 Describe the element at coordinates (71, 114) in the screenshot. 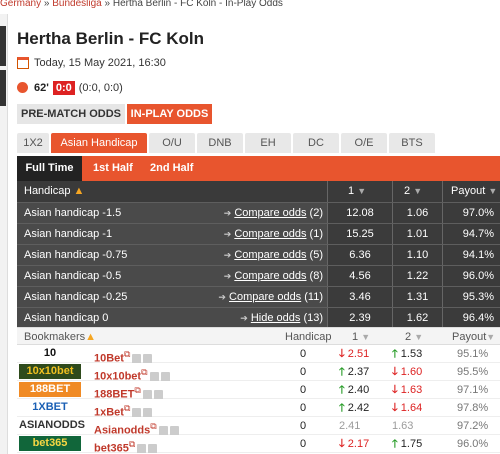

I see `prematch-odds-button: PRE-MATCH ODDS` at that location.